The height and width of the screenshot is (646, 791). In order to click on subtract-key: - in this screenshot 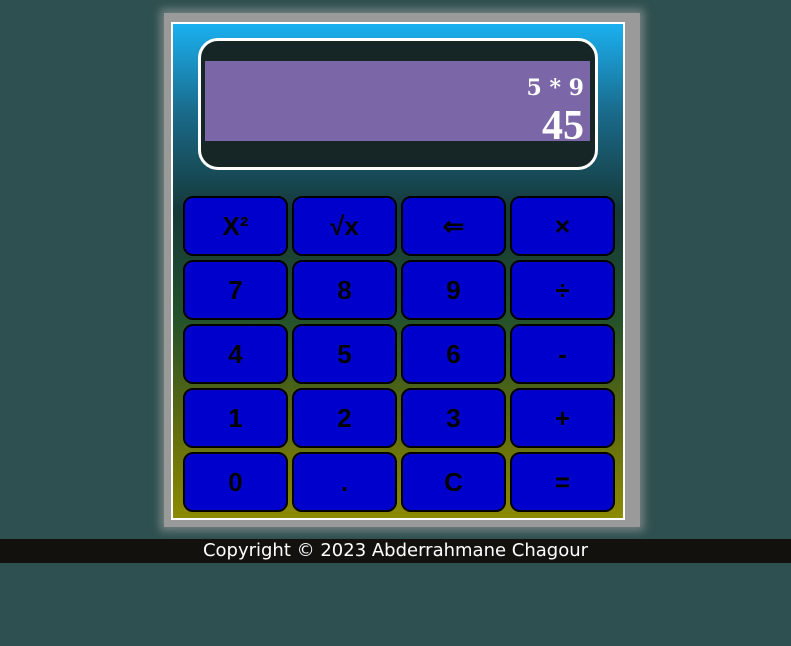, I will do `click(562, 354)`.